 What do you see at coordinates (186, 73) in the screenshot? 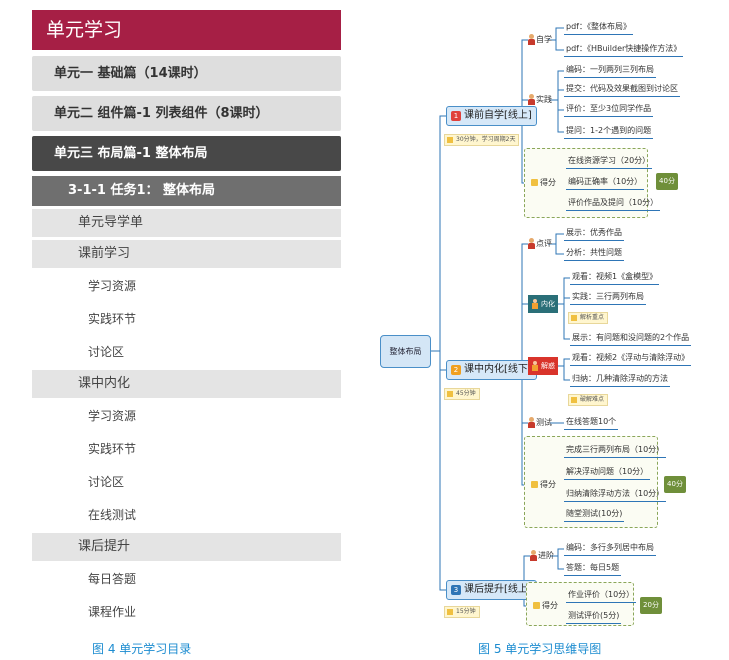
I see `unit-1-item: 单元一 基础篇（14课时）` at bounding box center [186, 73].